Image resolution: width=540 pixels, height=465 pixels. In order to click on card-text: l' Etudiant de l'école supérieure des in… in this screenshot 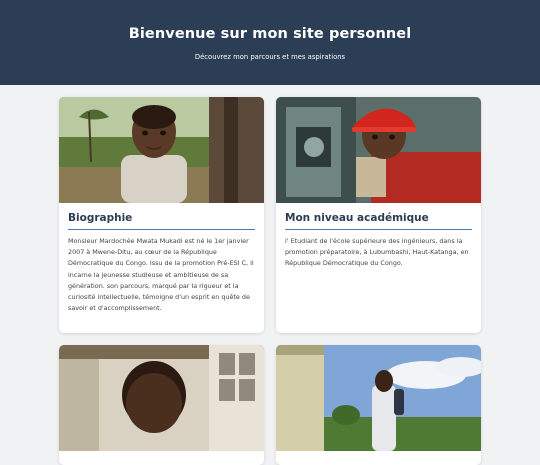, I will do `click(377, 252)`.